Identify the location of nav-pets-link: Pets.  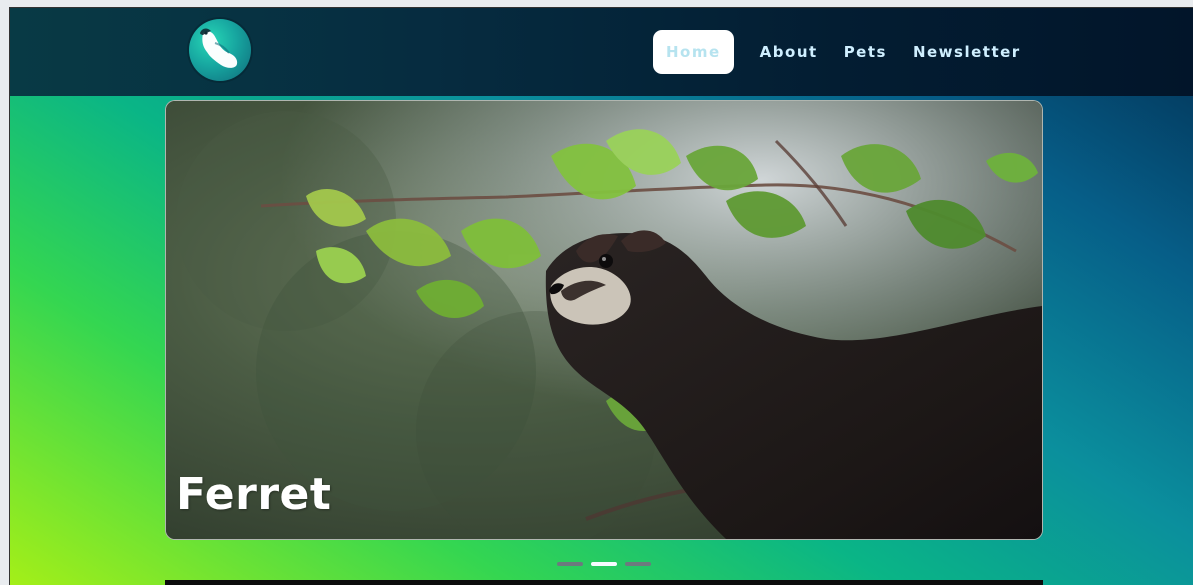
(865, 52).